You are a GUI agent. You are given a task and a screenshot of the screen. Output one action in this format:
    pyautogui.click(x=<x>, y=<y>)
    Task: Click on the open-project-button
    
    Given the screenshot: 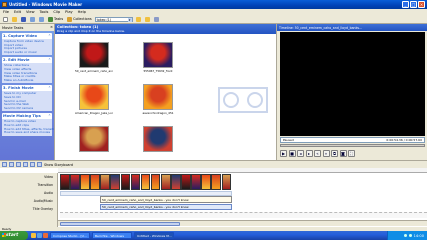 What is the action you would take?
    pyautogui.click(x=14, y=19)
    